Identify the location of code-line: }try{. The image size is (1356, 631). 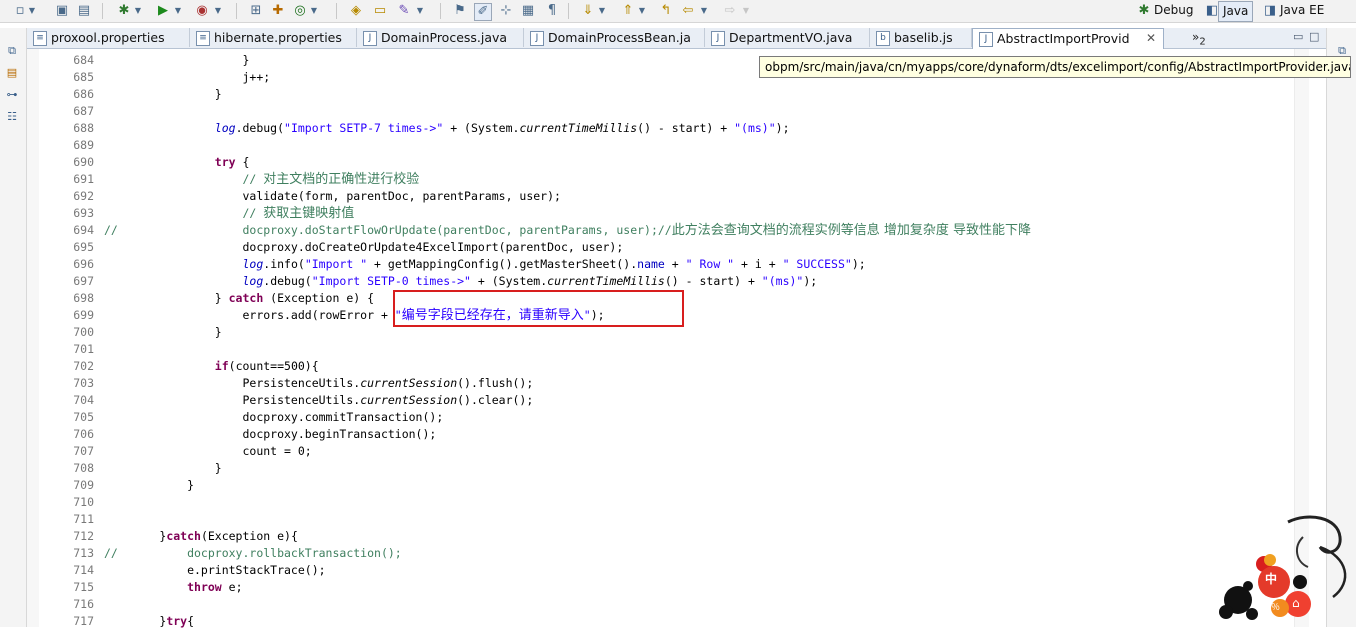
(149, 621).